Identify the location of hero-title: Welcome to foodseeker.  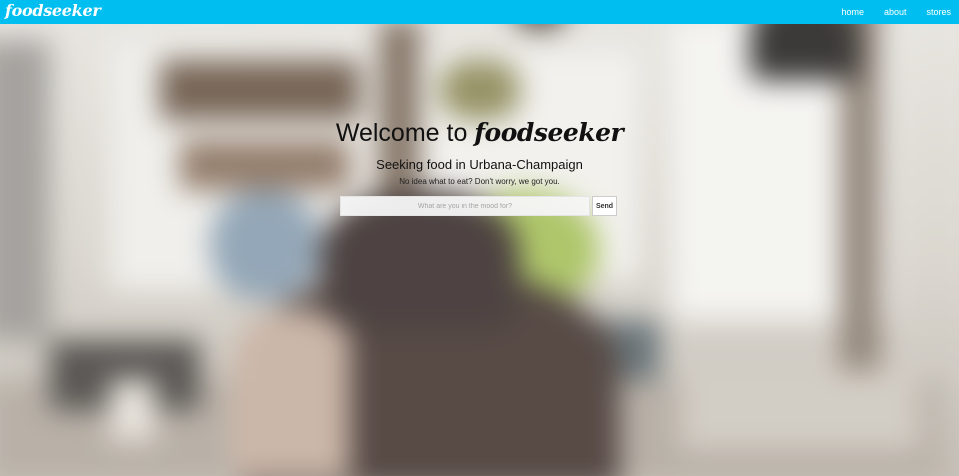
(479, 133).